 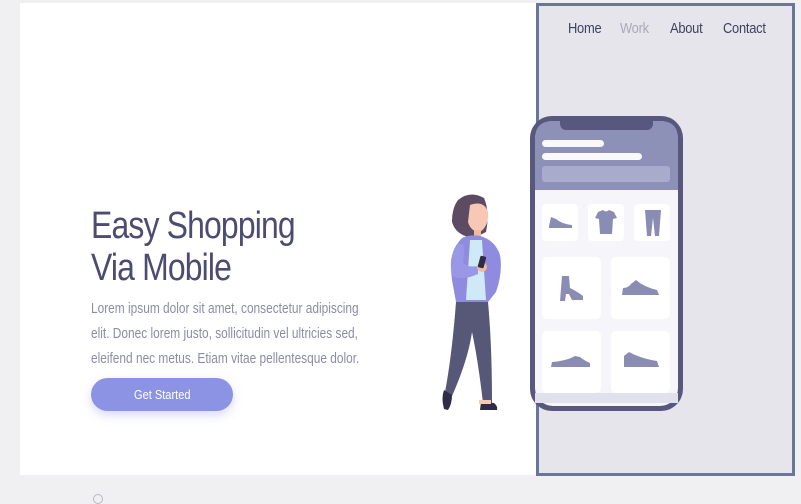 What do you see at coordinates (571, 288) in the screenshot?
I see `product-tile` at bounding box center [571, 288].